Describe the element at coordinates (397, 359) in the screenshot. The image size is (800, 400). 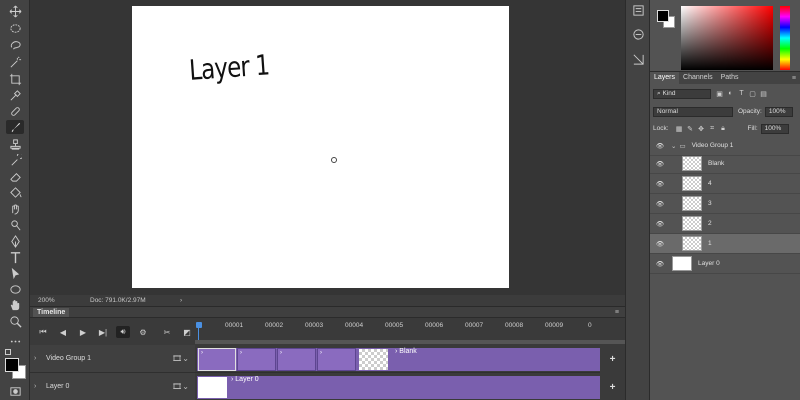
I see `track-lane-video-group-1: › › › › › Blank` at that location.